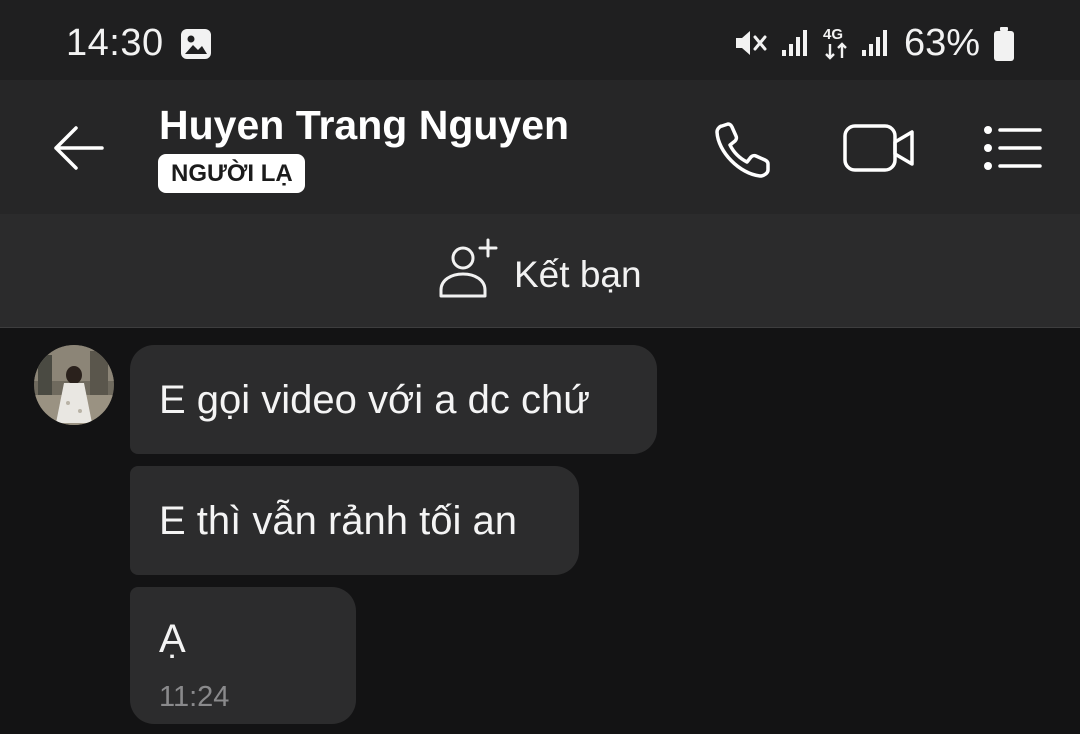 This screenshot has height=734, width=1080. Describe the element at coordinates (1004, 46) in the screenshot. I see `battery-icon` at that location.